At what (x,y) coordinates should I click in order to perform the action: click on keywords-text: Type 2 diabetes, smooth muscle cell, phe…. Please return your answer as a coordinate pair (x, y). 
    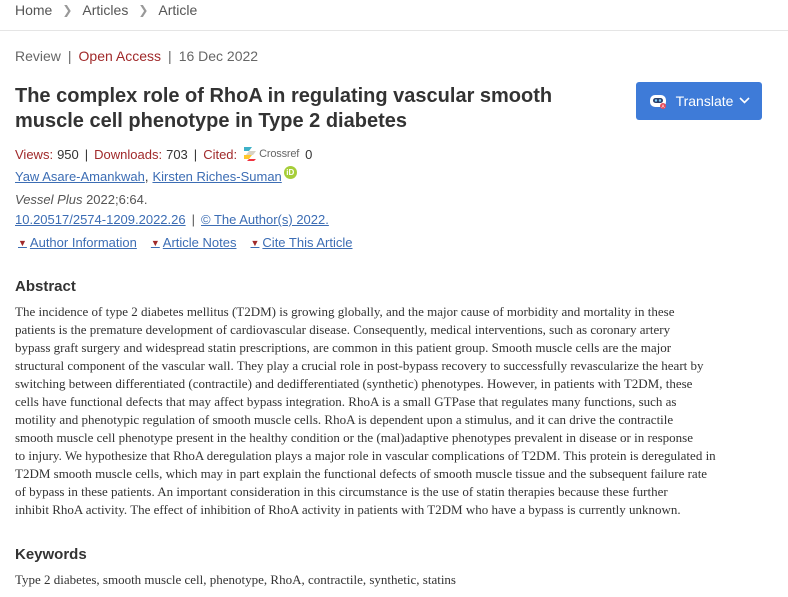
    Looking at the image, I should click on (235, 579).